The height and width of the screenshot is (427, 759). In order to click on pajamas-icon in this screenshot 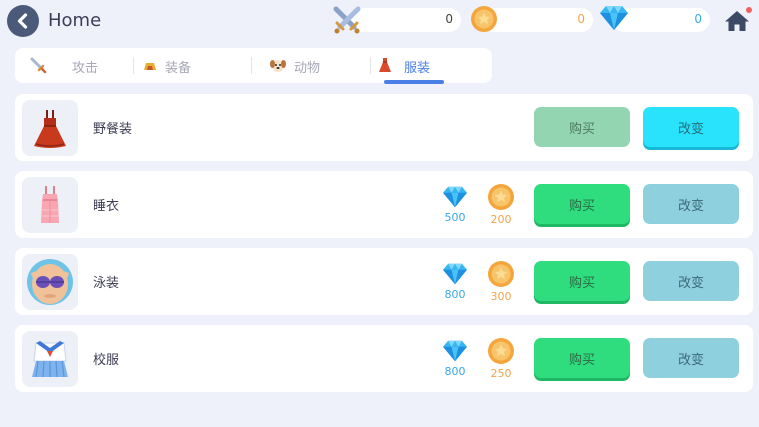, I will do `click(50, 204)`.